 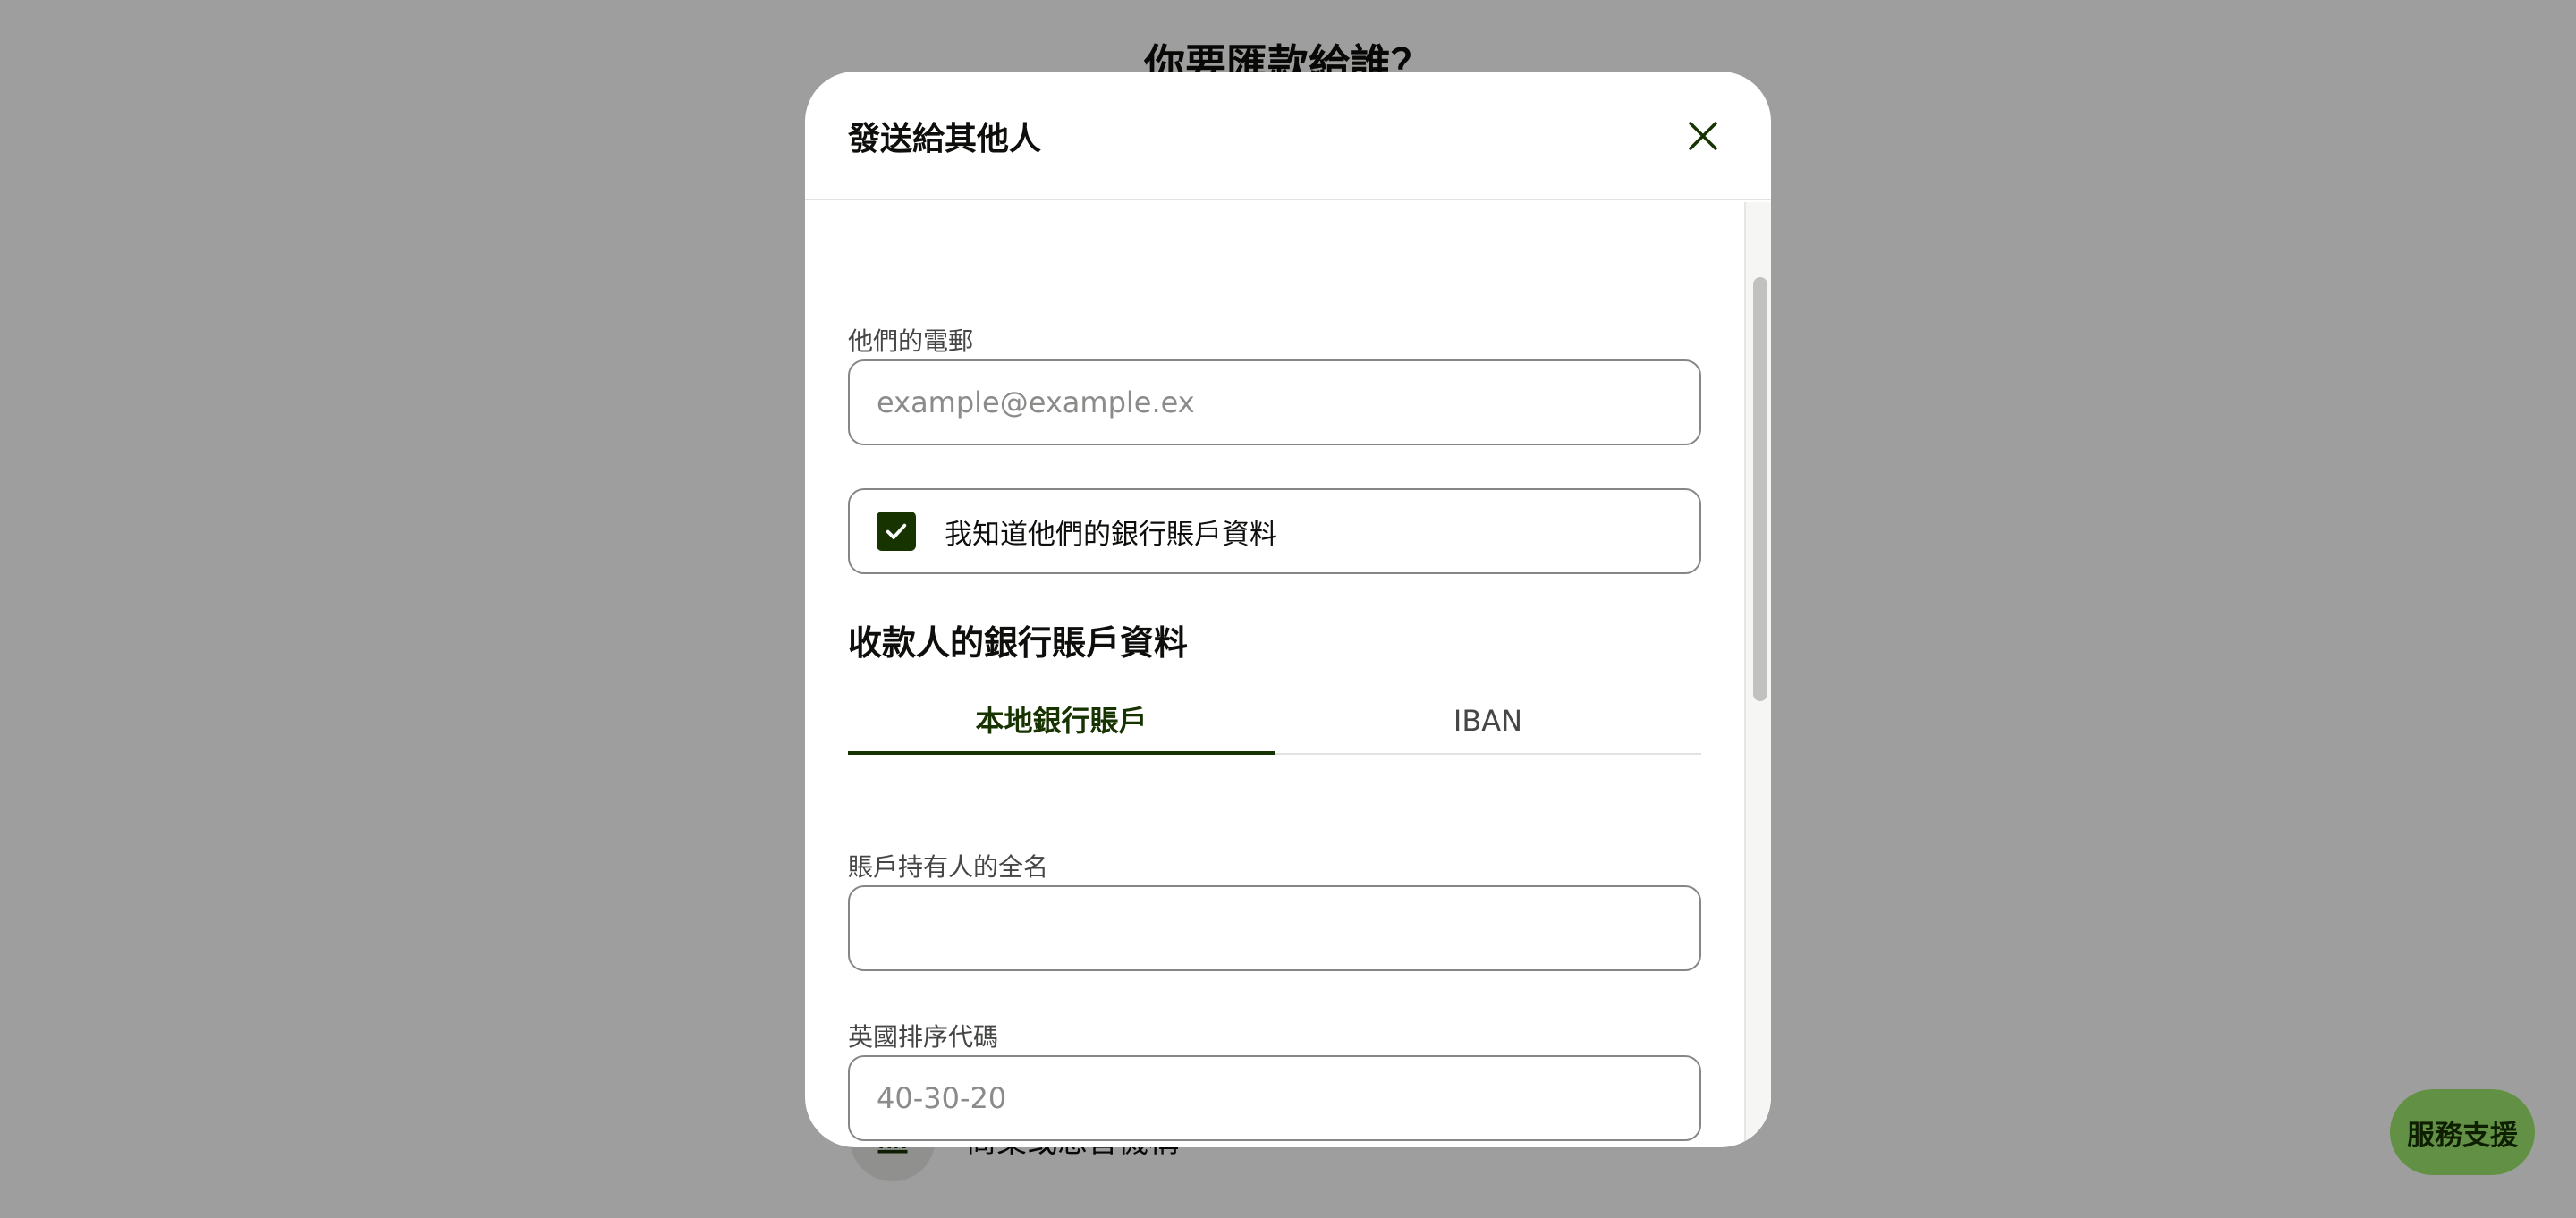 What do you see at coordinates (1488, 721) in the screenshot?
I see `tab-iban: IBAN` at bounding box center [1488, 721].